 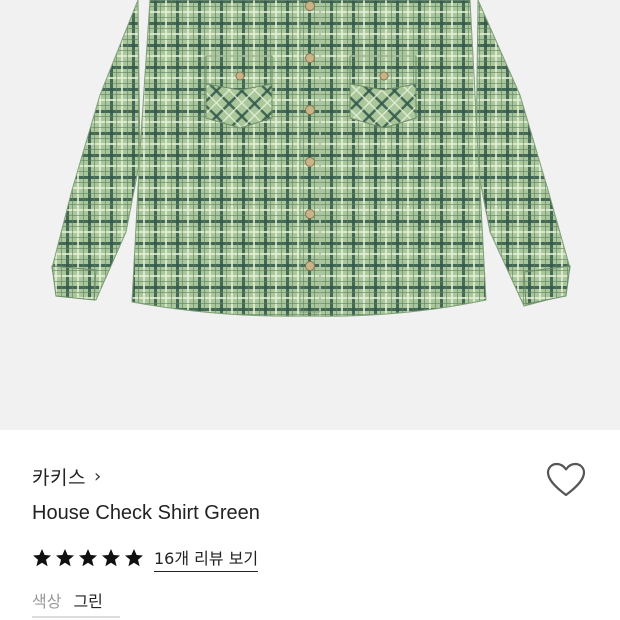 I want to click on chevron-right-icon: ›, so click(x=97, y=476).